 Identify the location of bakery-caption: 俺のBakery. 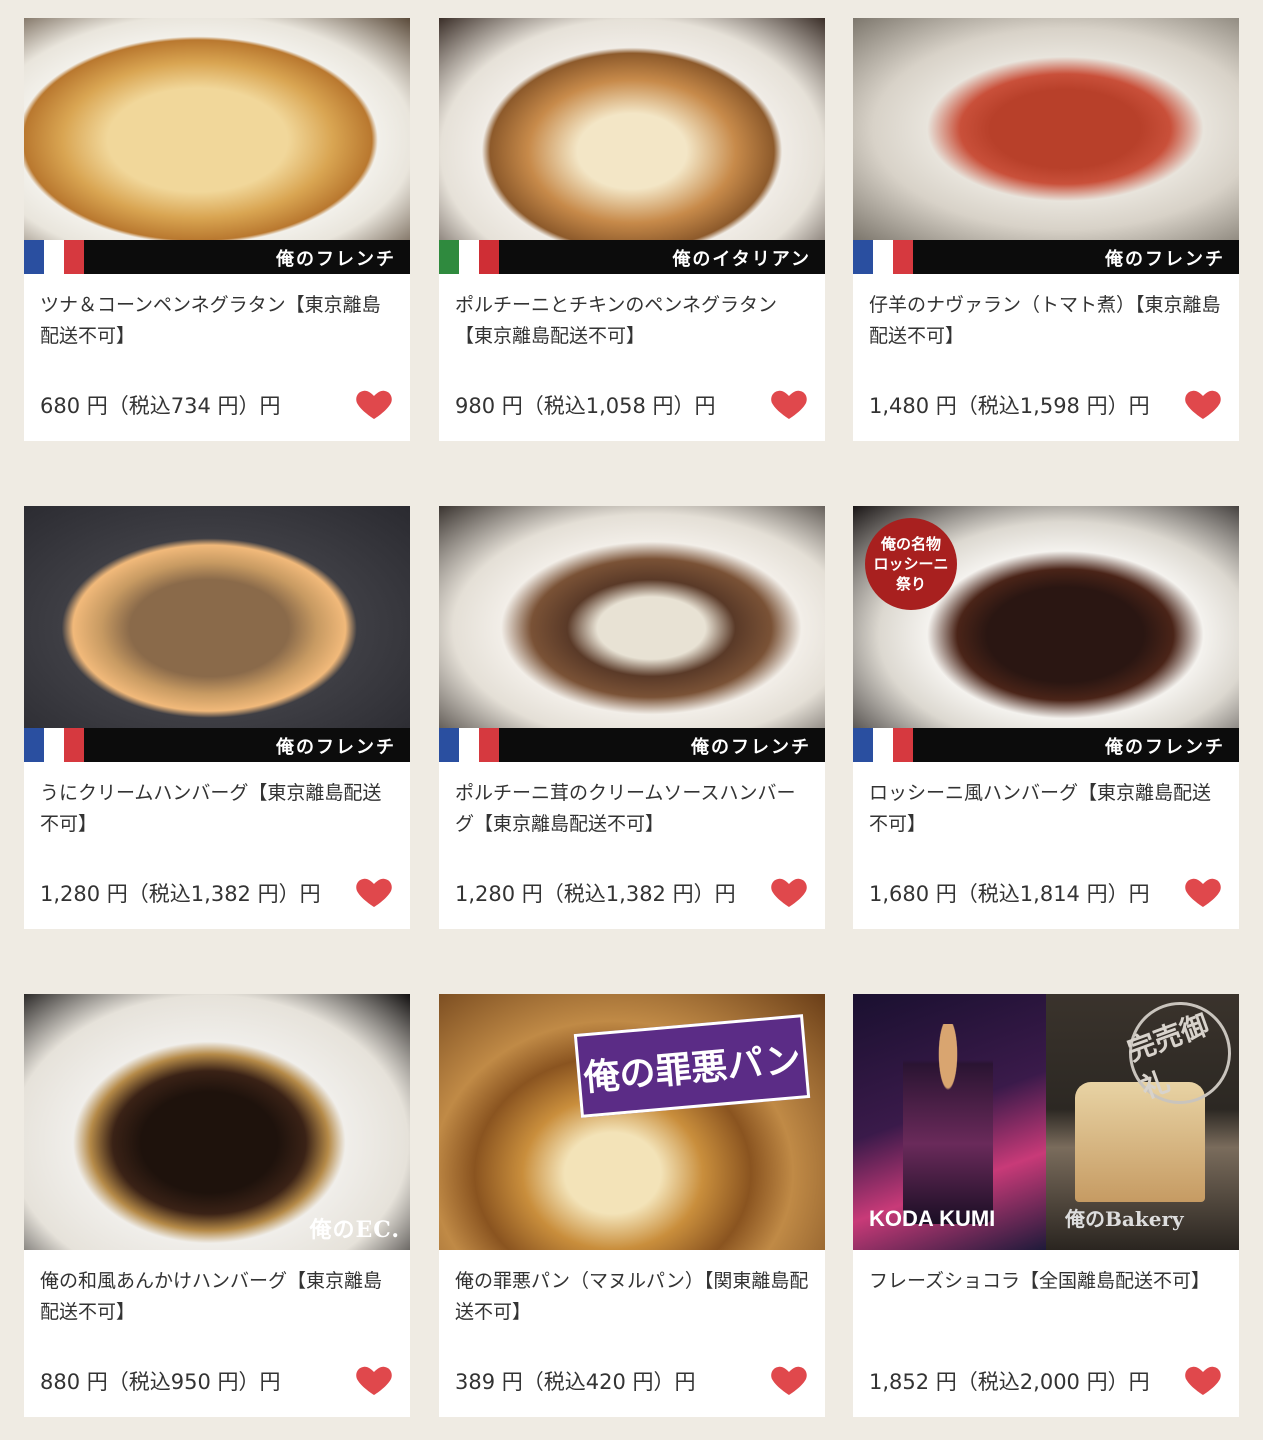
(1124, 1219).